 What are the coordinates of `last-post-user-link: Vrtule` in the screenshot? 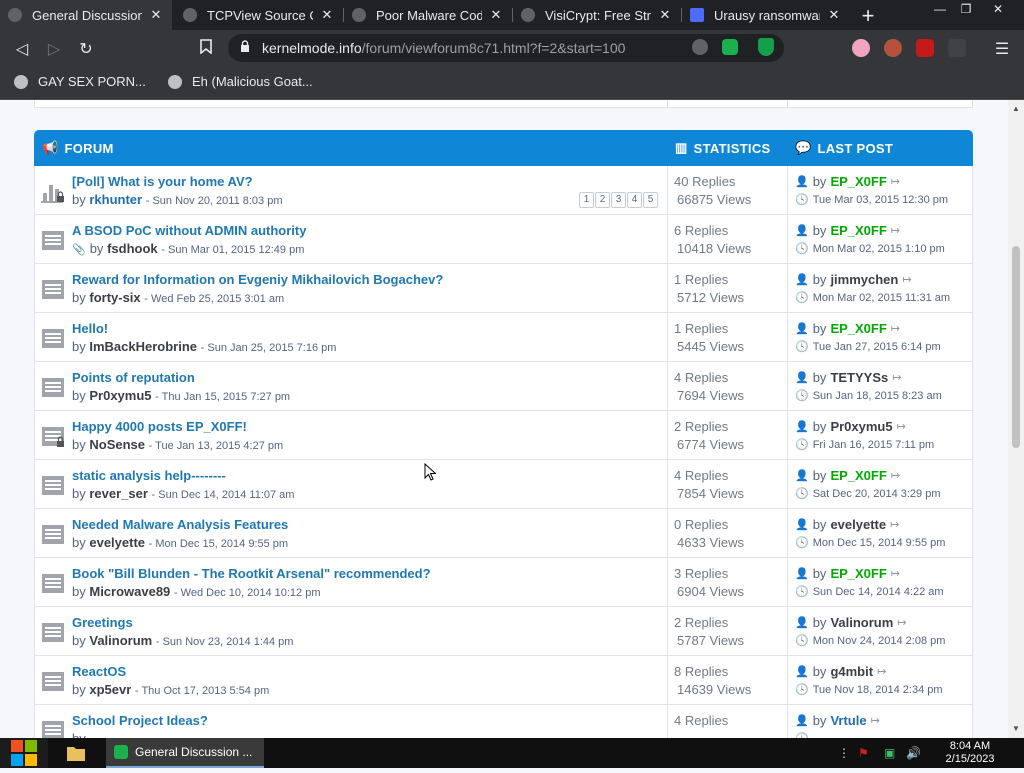 It's located at (848, 720).